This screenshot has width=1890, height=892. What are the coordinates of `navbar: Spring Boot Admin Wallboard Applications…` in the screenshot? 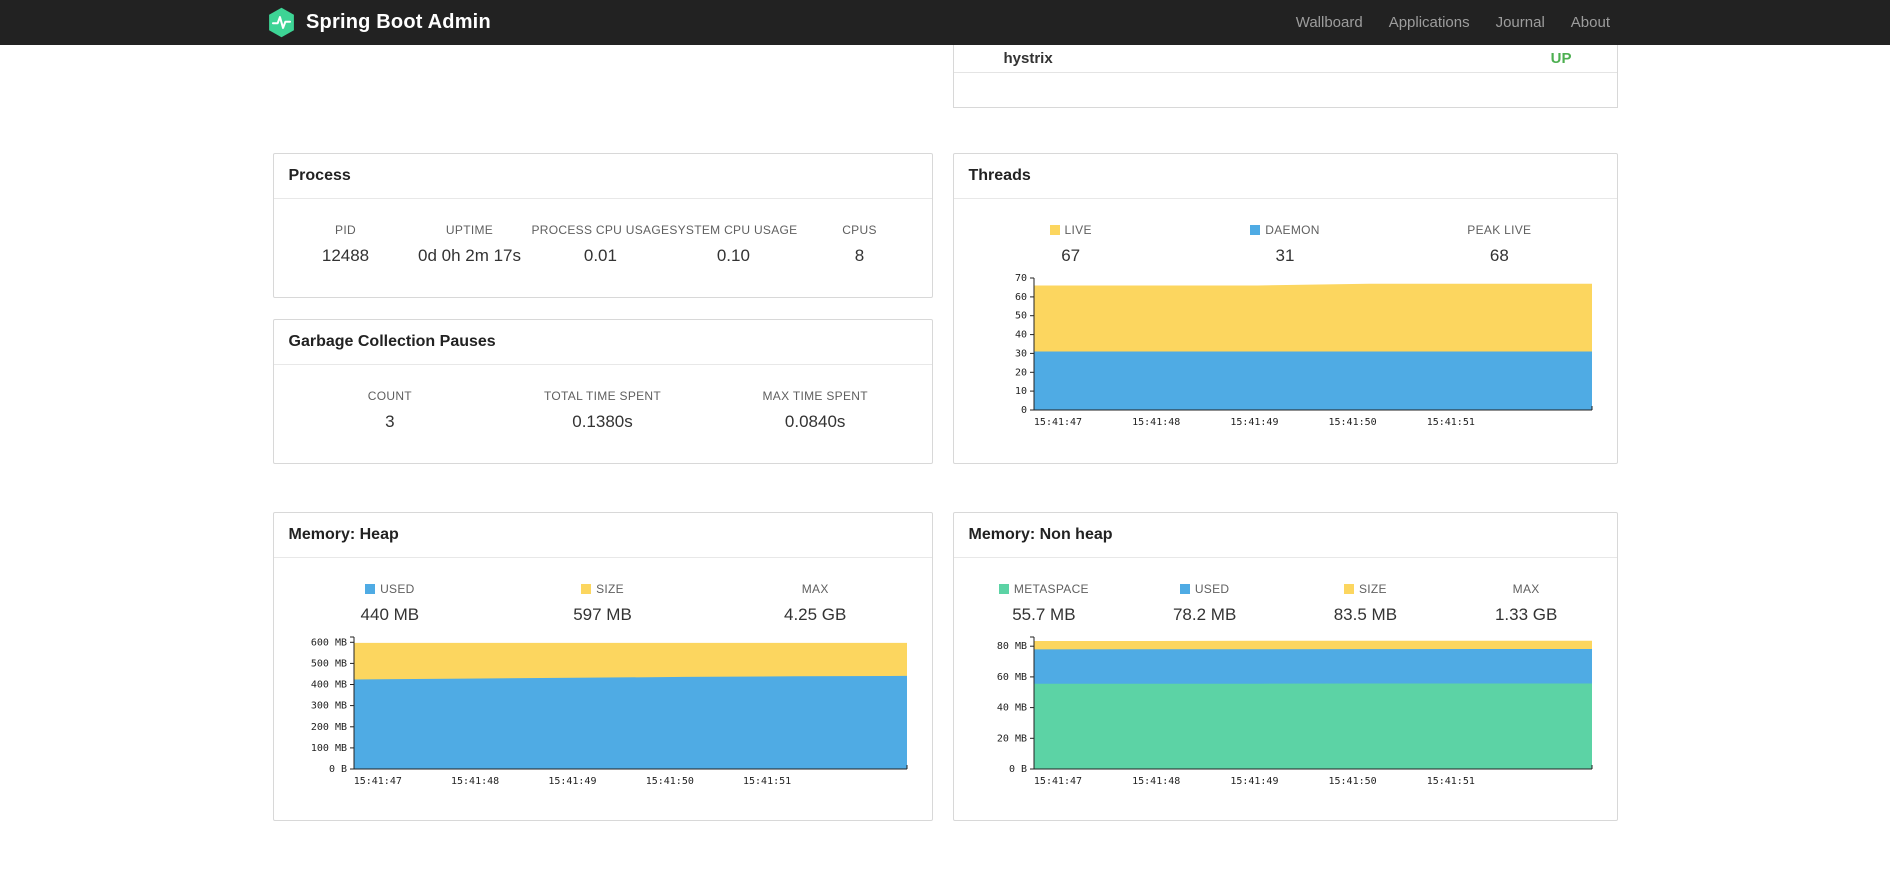 It's located at (945, 22).